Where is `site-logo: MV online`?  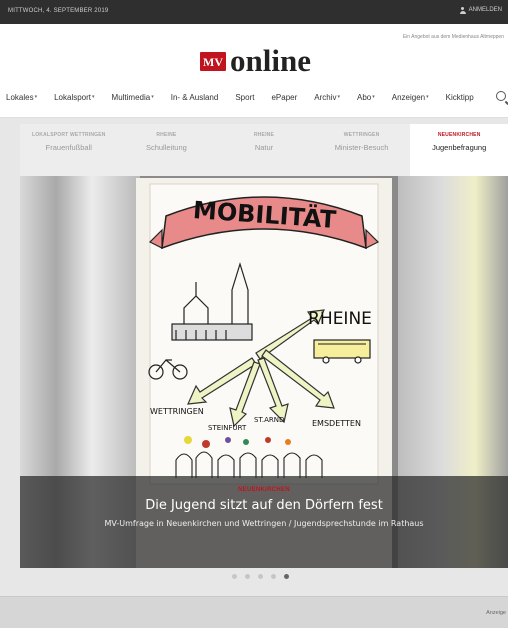 site-logo: MV online is located at coordinates (255, 60).